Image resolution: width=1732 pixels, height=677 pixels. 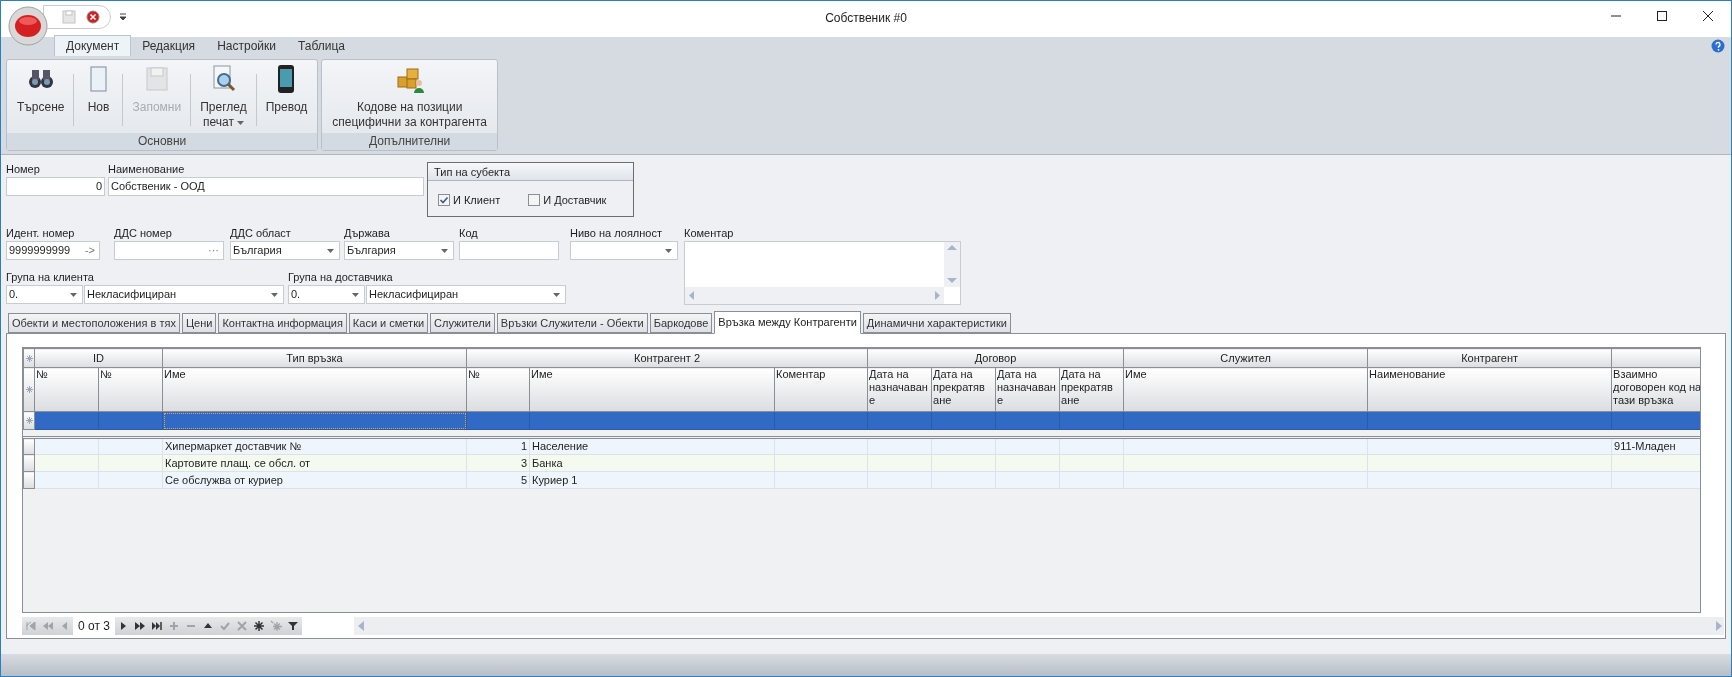 What do you see at coordinates (1718, 46) in the screenshot?
I see `help-icon` at bounding box center [1718, 46].